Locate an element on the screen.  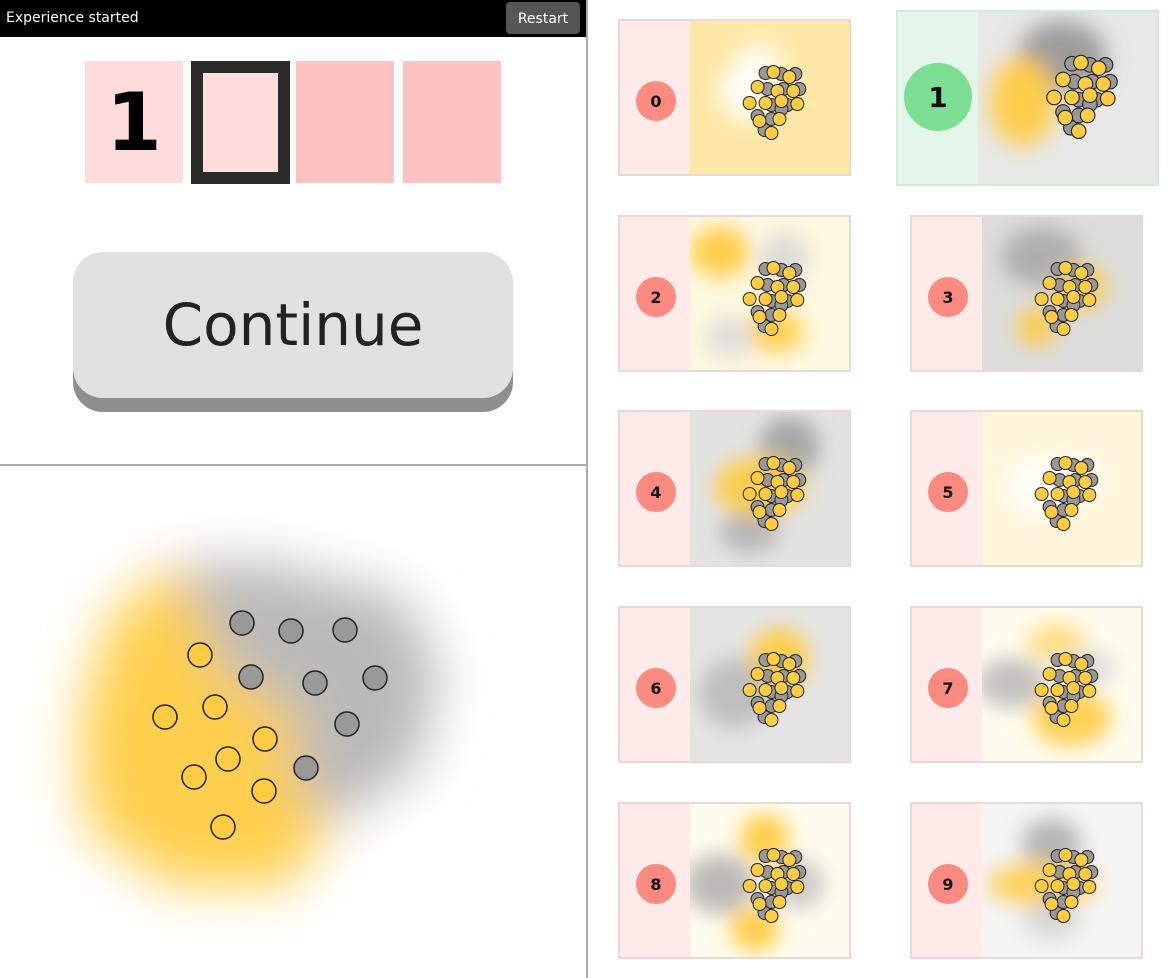
card-number-badge: 5 is located at coordinates (948, 492).